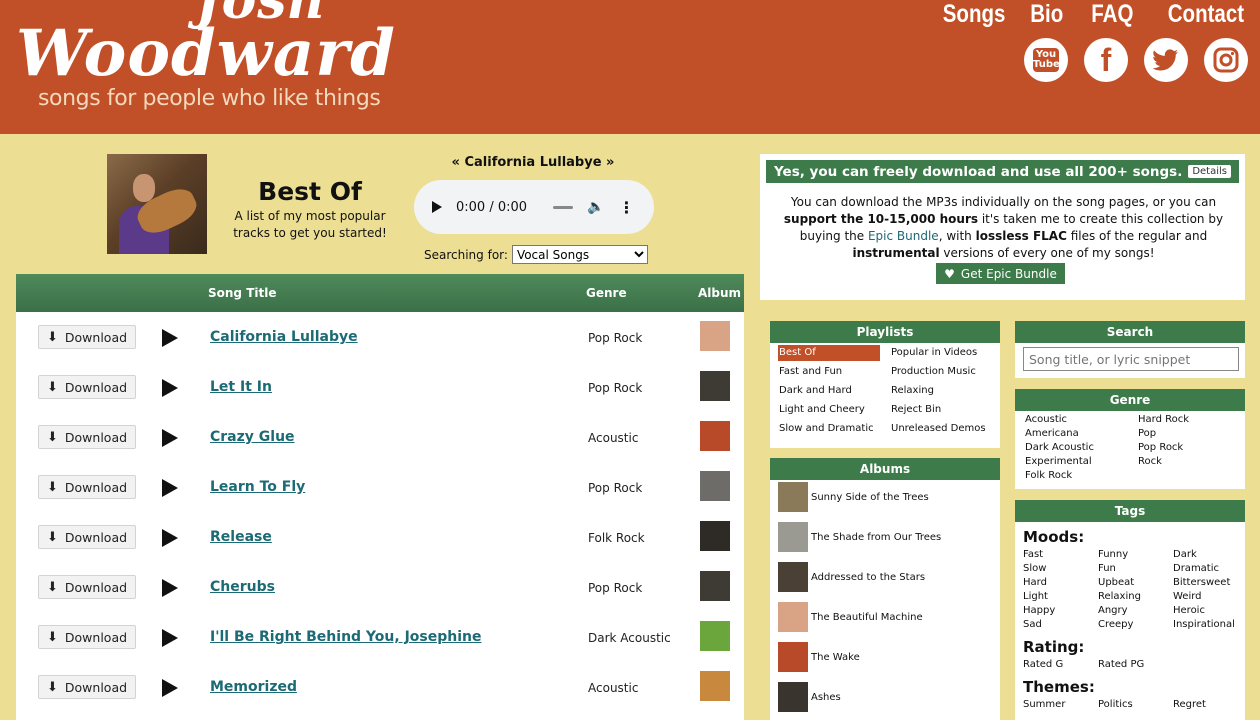 The height and width of the screenshot is (720, 1260). Describe the element at coordinates (974, 14) in the screenshot. I see `nav-songs: Songs` at that location.